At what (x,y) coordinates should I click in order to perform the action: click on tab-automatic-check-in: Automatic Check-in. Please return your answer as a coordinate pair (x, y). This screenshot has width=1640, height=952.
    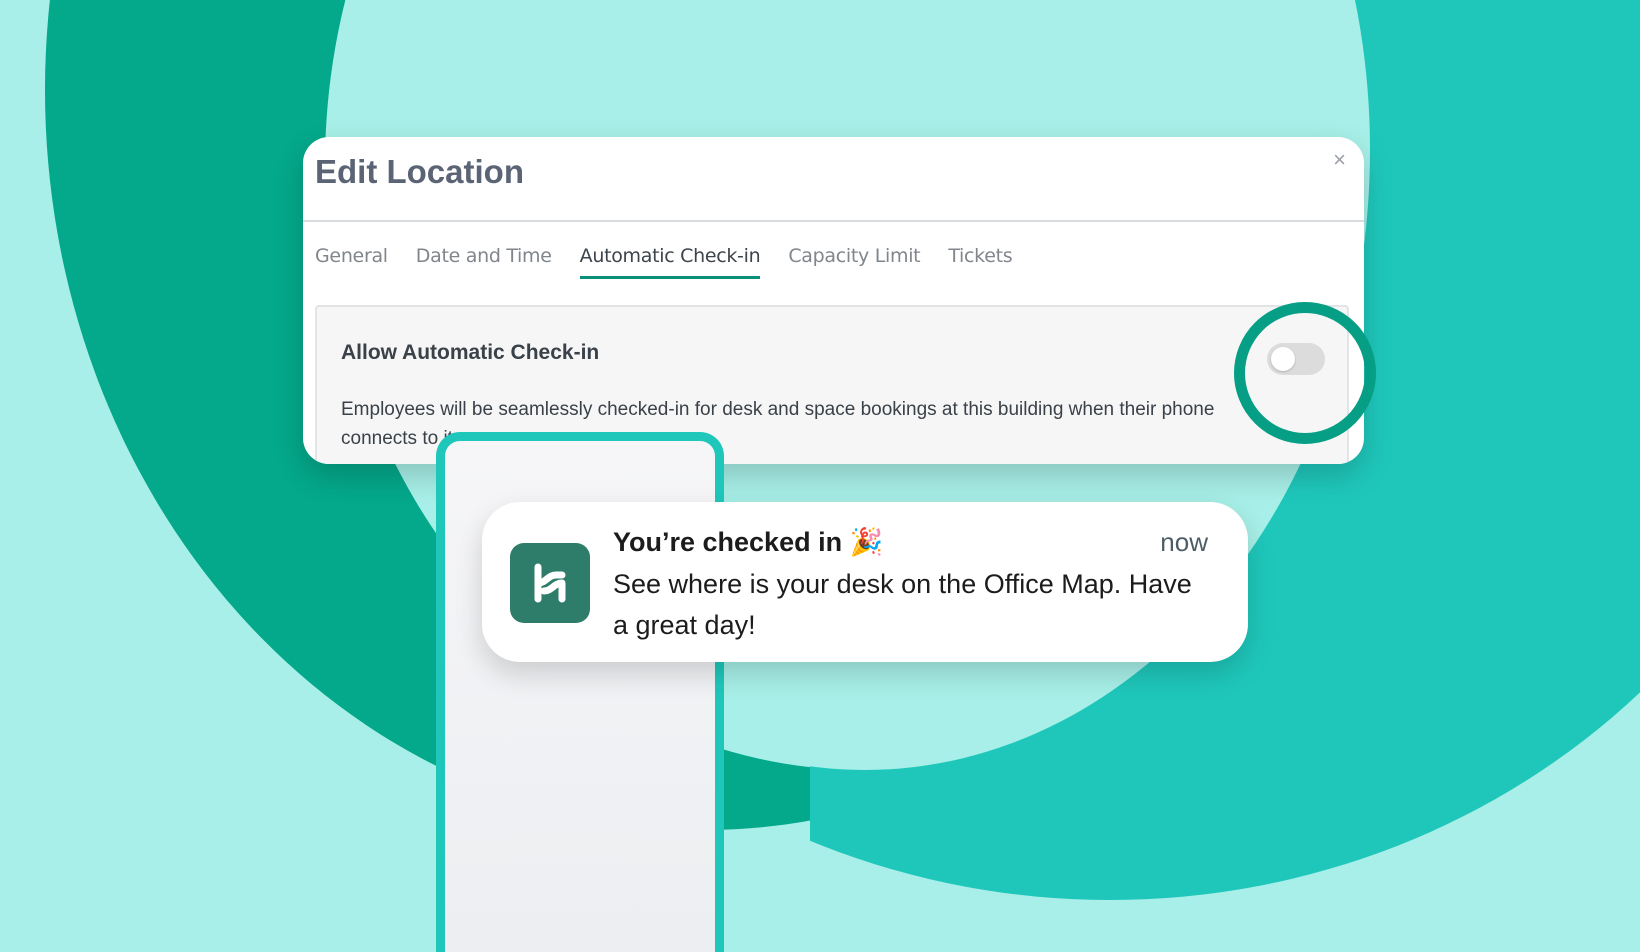
    Looking at the image, I should click on (670, 262).